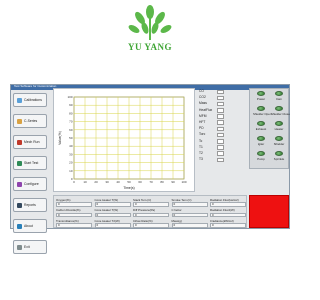  What do you see at coordinates (71, 171) in the screenshot?
I see `y-tick-label: 10` at bounding box center [71, 171].